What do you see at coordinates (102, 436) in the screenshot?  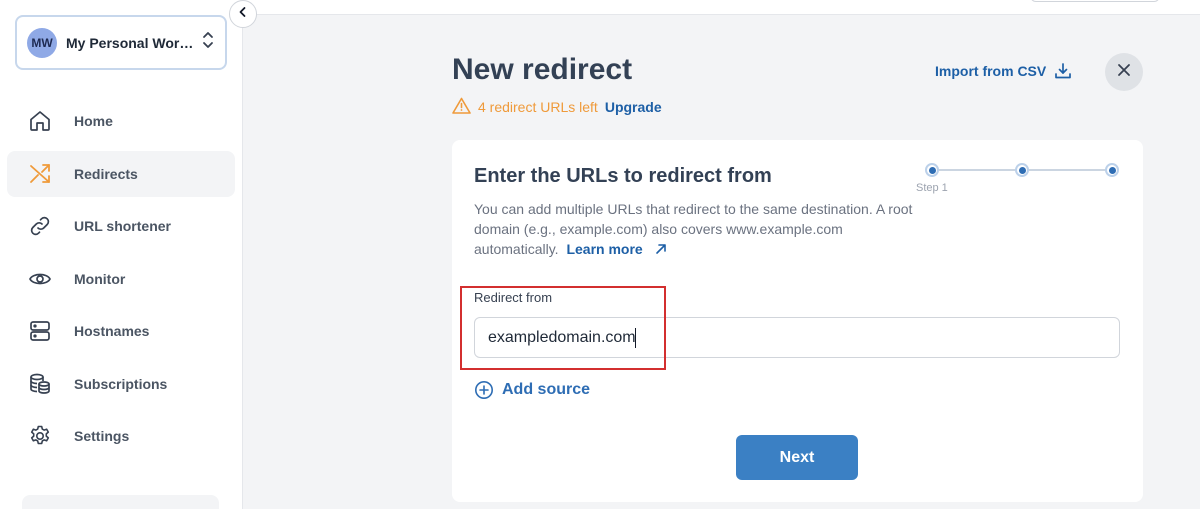 I see `sidebar-item-label: Settings` at bounding box center [102, 436].